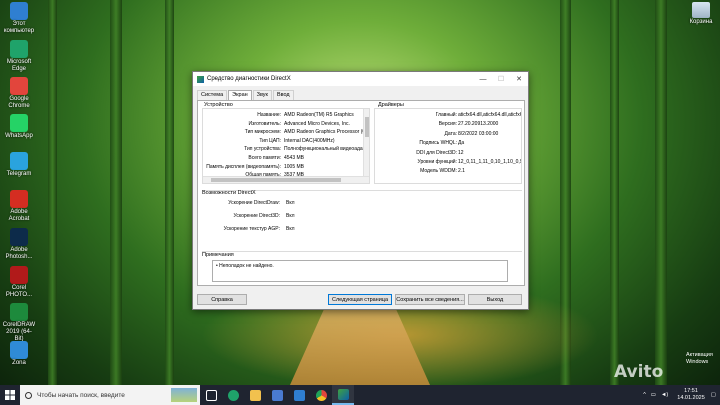 The height and width of the screenshot is (405, 720). I want to click on desktop-icon-label: Telegram, so click(19, 174).